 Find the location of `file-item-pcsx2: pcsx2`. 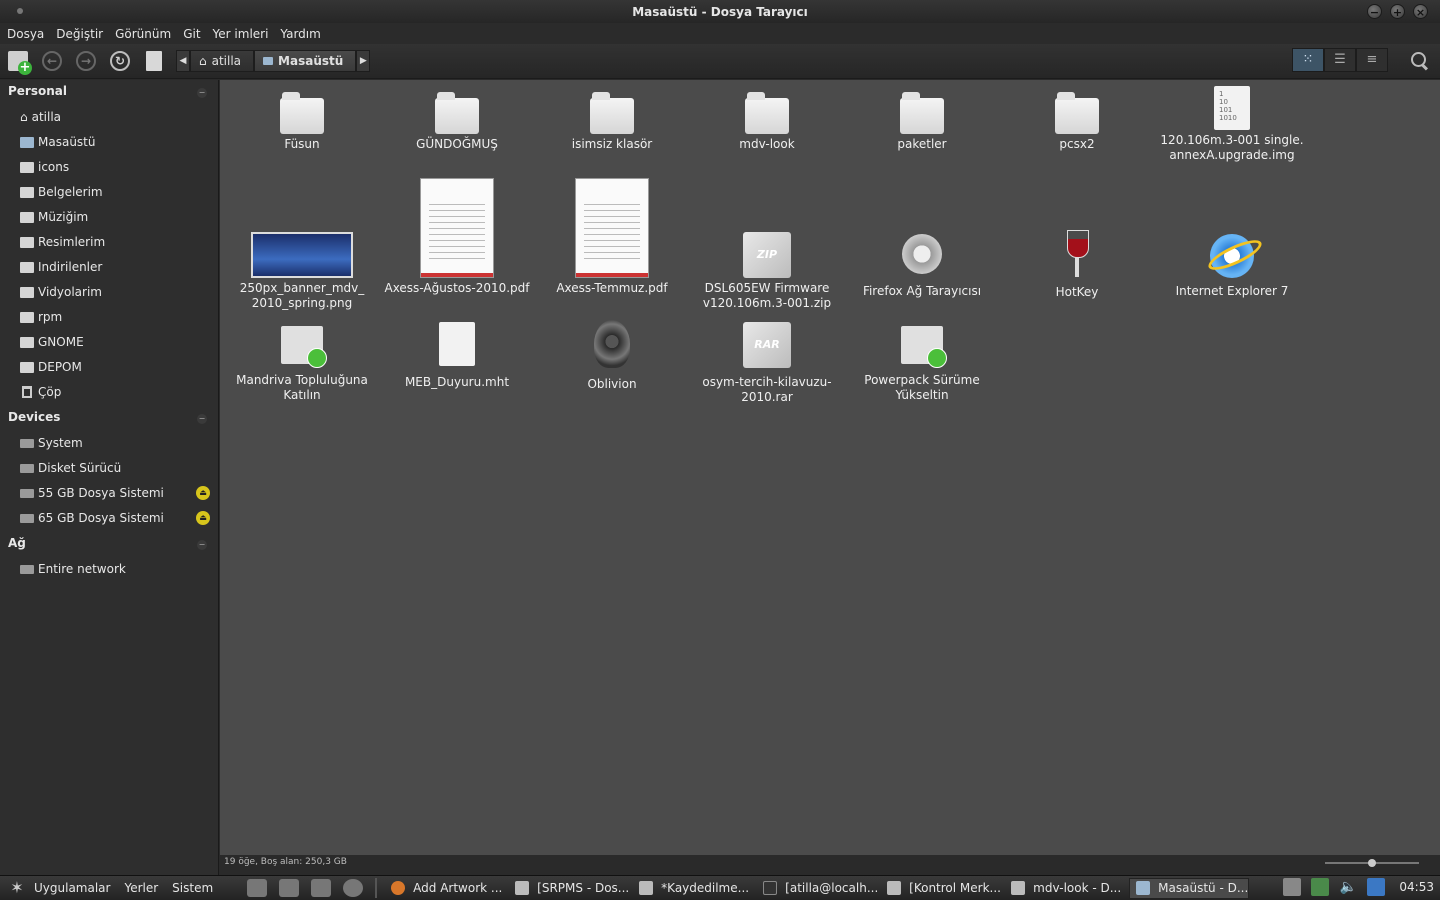

file-item-pcsx2: pcsx2 is located at coordinates (1077, 122).